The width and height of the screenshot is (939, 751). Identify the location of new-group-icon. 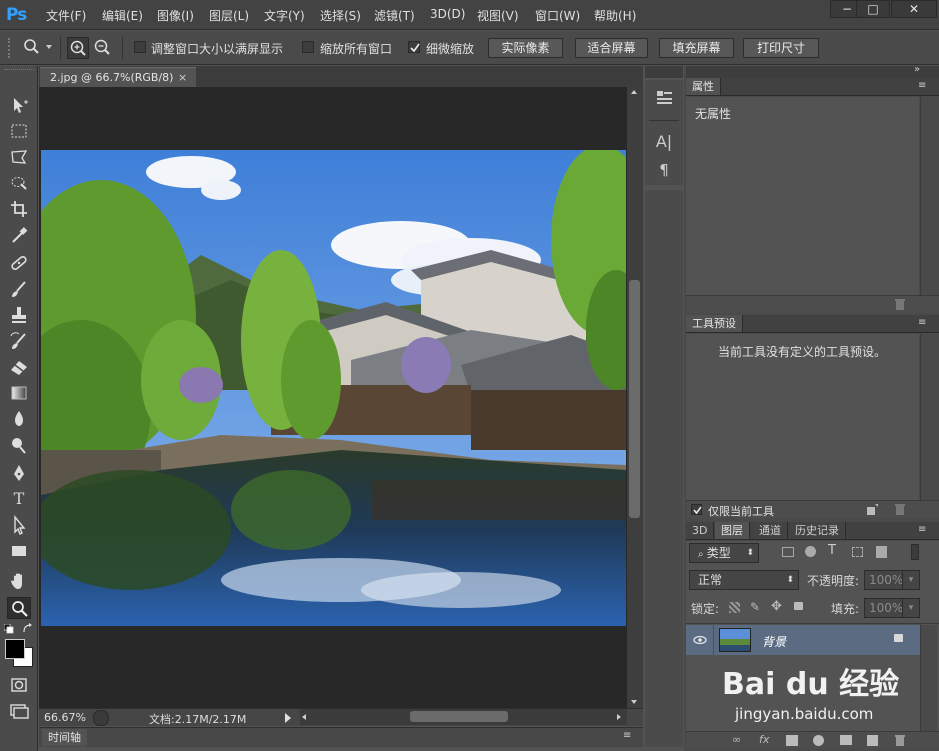
(846, 740).